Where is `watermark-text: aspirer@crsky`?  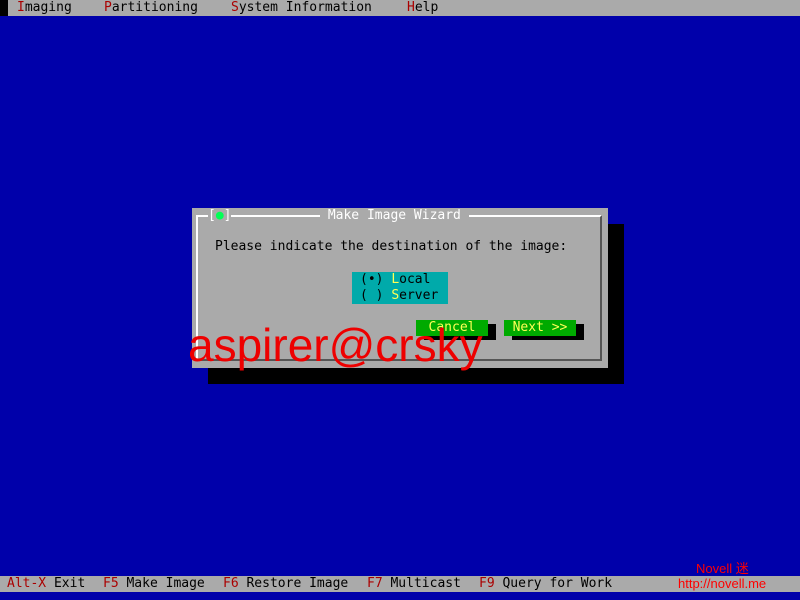
watermark-text: aspirer@crsky is located at coordinates (335, 345).